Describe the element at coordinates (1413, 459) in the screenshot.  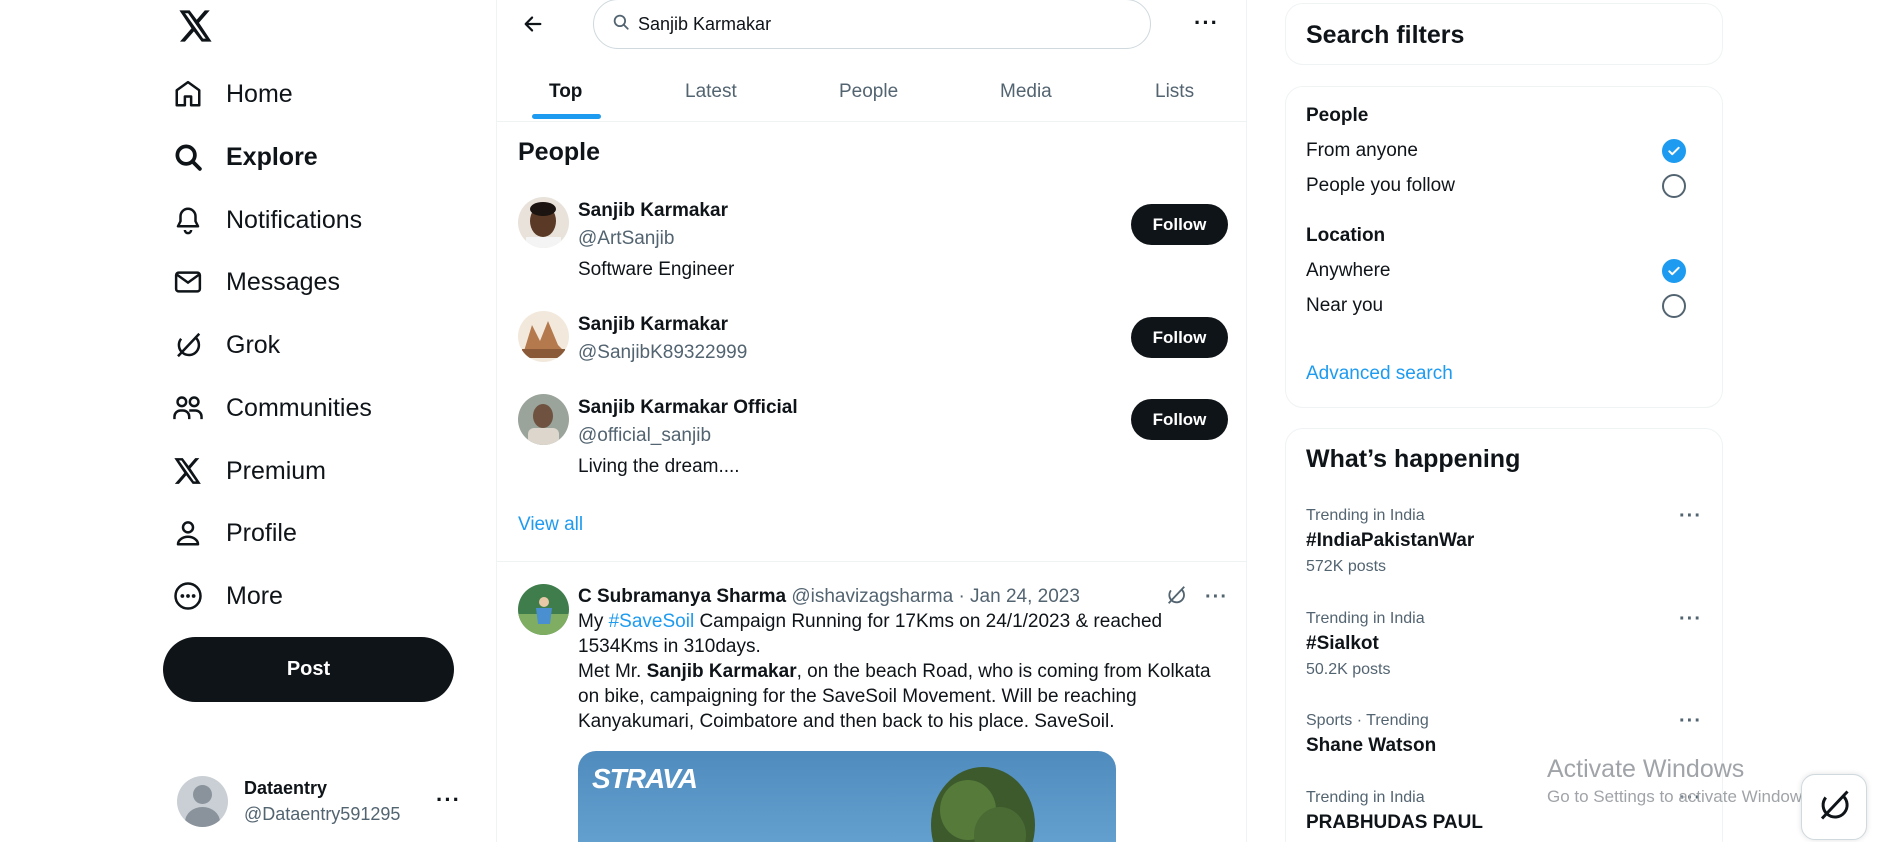
I see `whats-happening-title: What’s happening` at that location.